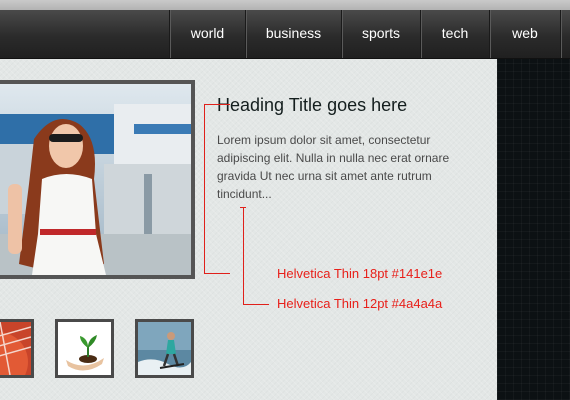 The height and width of the screenshot is (400, 570). Describe the element at coordinates (524, 34) in the screenshot. I see `nav-item-web: web` at that location.